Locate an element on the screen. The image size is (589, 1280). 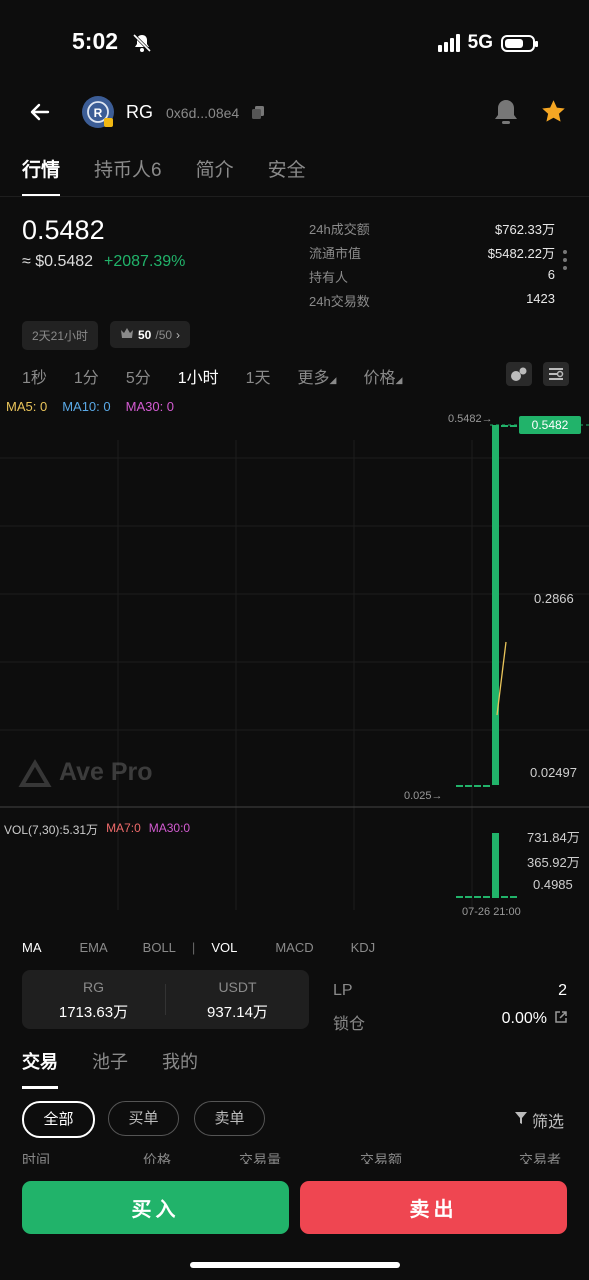
current-price-tag: 0.5482 is located at coordinates (550, 425).